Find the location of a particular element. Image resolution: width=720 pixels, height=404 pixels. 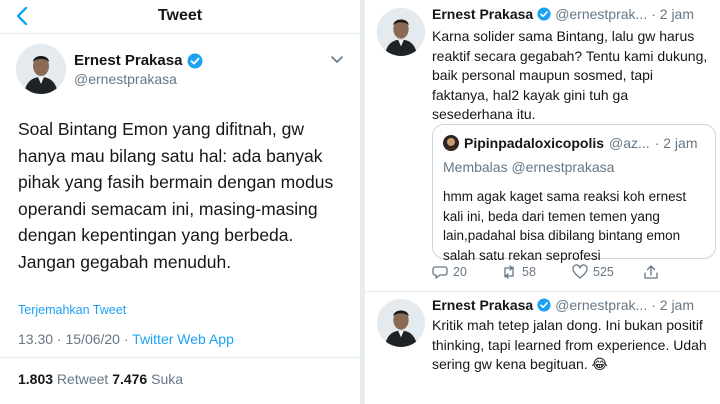

author-name: Ernest Prakasa is located at coordinates (128, 60).